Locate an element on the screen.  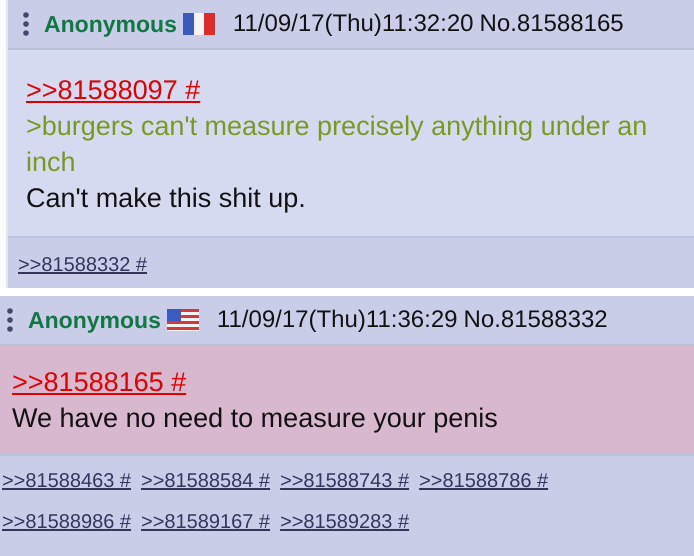
post-text: Can't make this shit up. is located at coordinates (166, 198).